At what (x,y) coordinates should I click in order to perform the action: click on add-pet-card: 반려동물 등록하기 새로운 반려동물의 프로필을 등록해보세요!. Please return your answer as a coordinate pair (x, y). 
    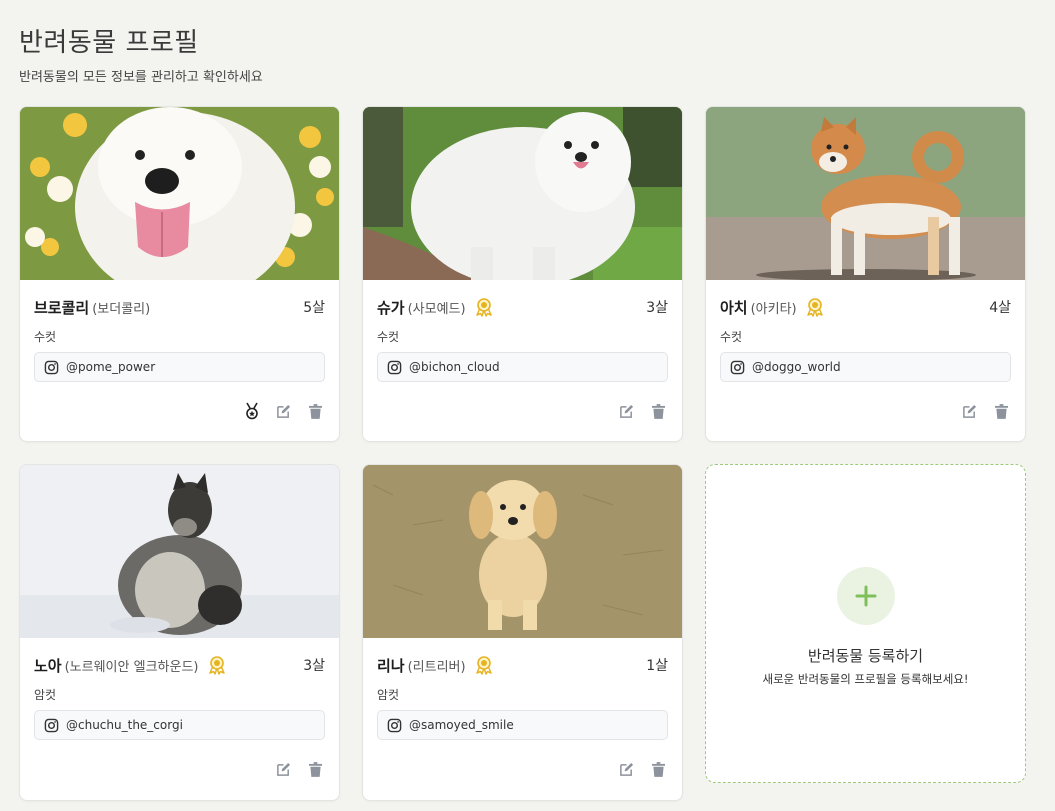
    Looking at the image, I should click on (865, 623).